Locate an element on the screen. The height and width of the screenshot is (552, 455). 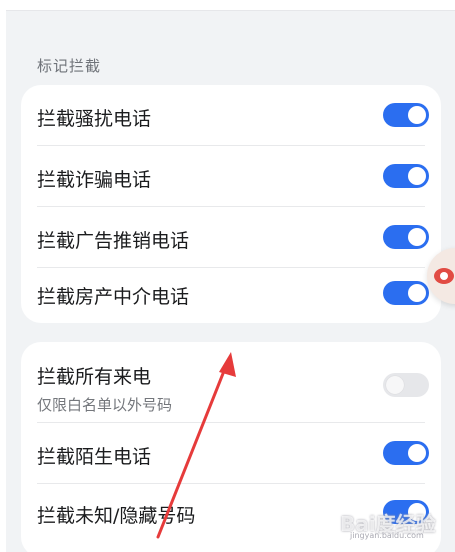
setting-row-block-all-calls: 拦截所有来电 仅限白名单以外号码 is located at coordinates (231, 382).